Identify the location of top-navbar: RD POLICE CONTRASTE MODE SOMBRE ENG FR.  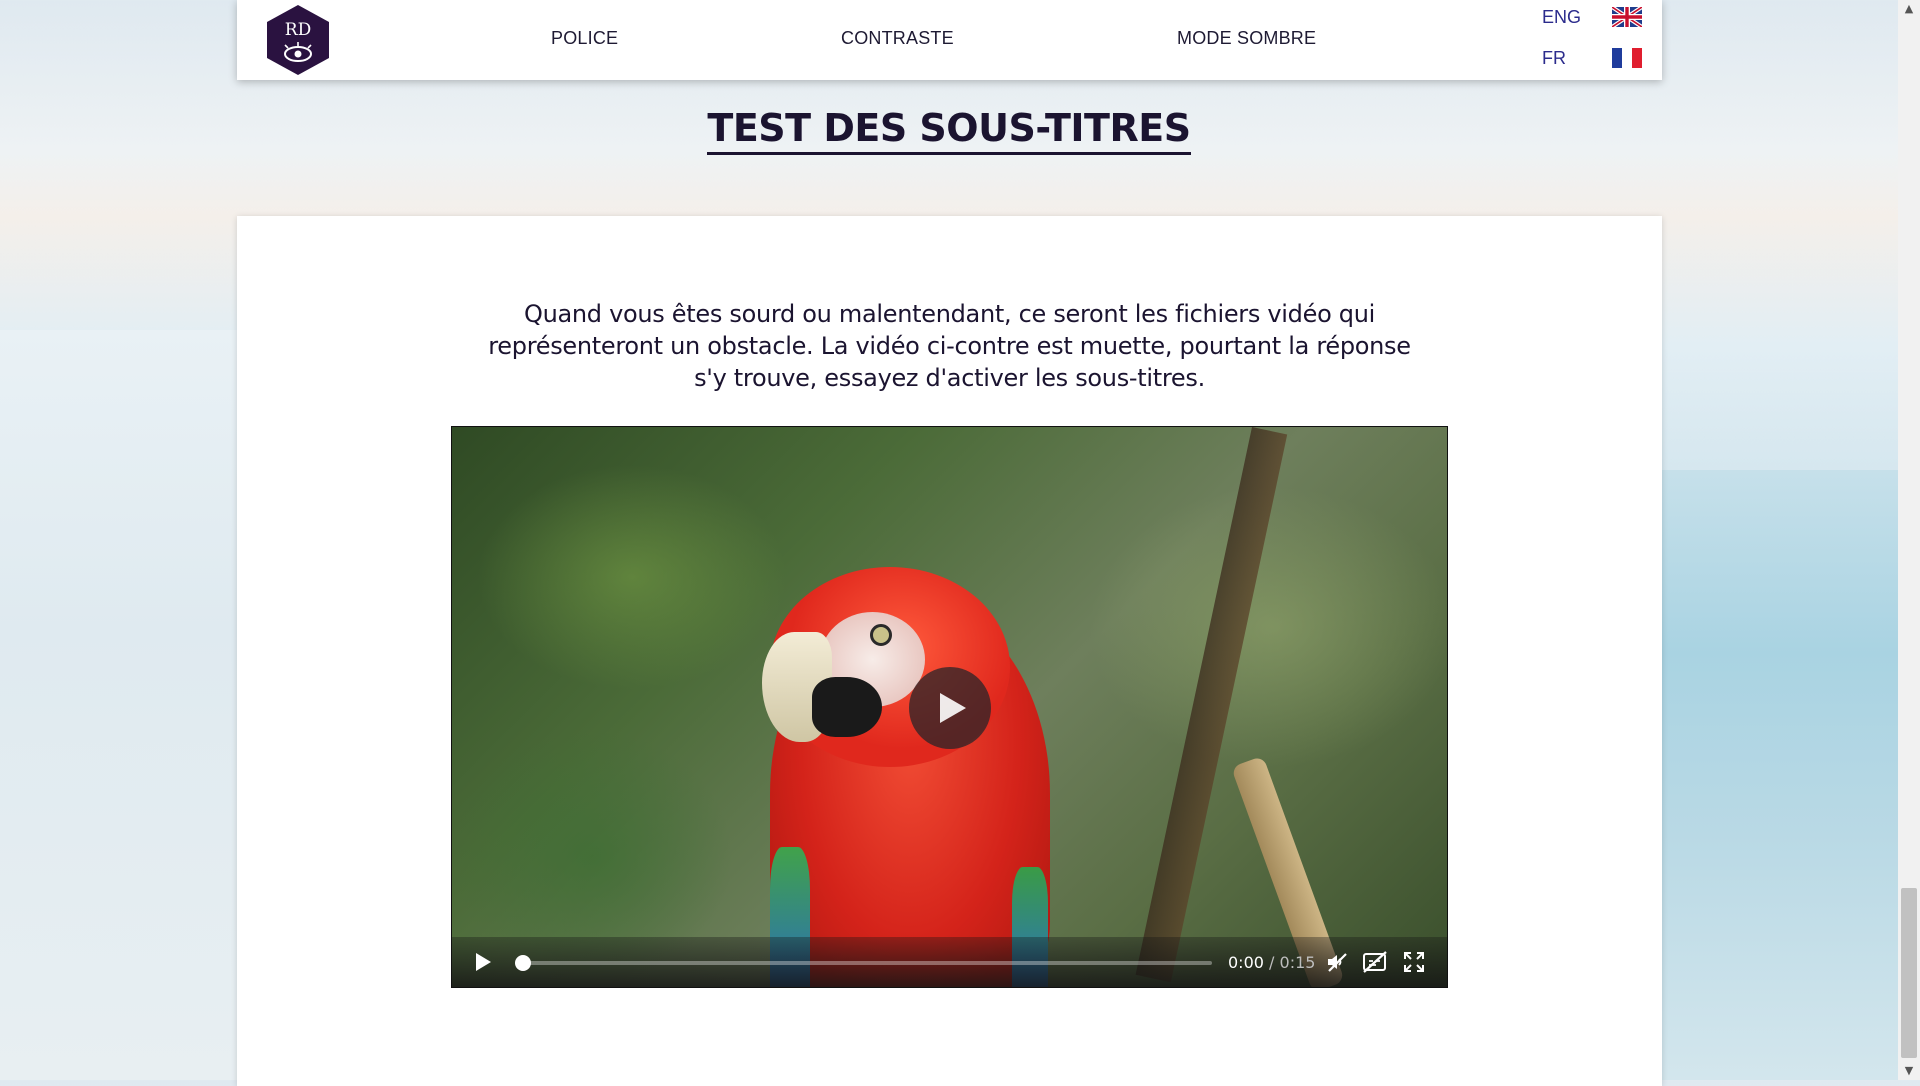
(949, 40).